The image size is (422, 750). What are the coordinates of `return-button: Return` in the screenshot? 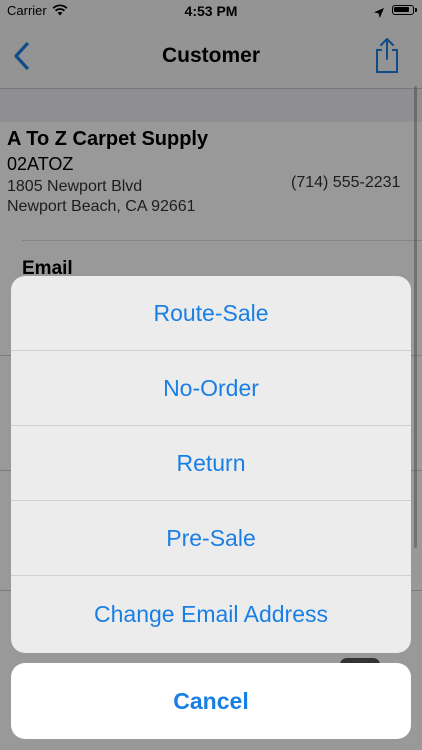 It's located at (211, 463).